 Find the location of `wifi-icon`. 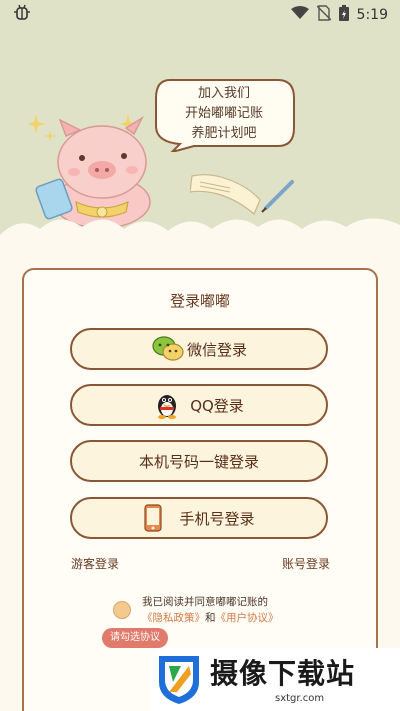

wifi-icon is located at coordinates (299, 15).